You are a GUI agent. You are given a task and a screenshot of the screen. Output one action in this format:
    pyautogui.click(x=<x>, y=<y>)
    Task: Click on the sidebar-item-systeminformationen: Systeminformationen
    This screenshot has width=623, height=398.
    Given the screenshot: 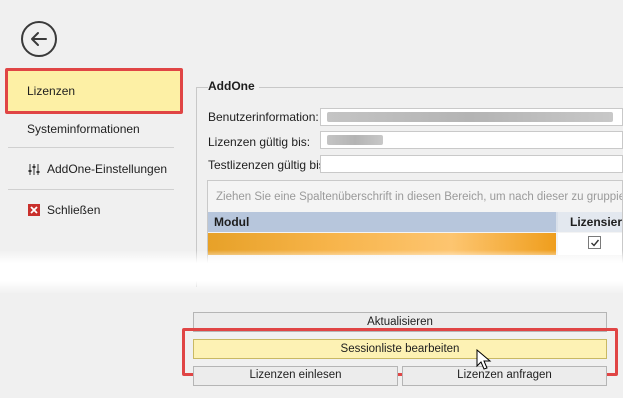 What is the action you would take?
    pyautogui.click(x=91, y=129)
    